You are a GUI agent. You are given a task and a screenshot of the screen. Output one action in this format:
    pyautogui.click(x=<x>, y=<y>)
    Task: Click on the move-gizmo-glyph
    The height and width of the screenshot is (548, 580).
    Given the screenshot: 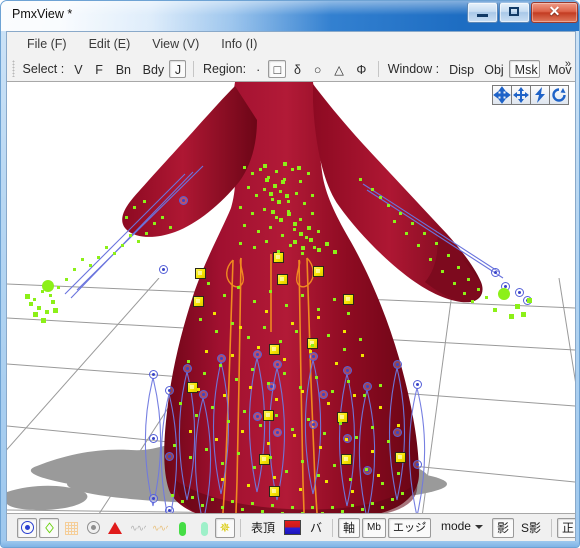 What is the action you would take?
    pyautogui.click(x=502, y=95)
    